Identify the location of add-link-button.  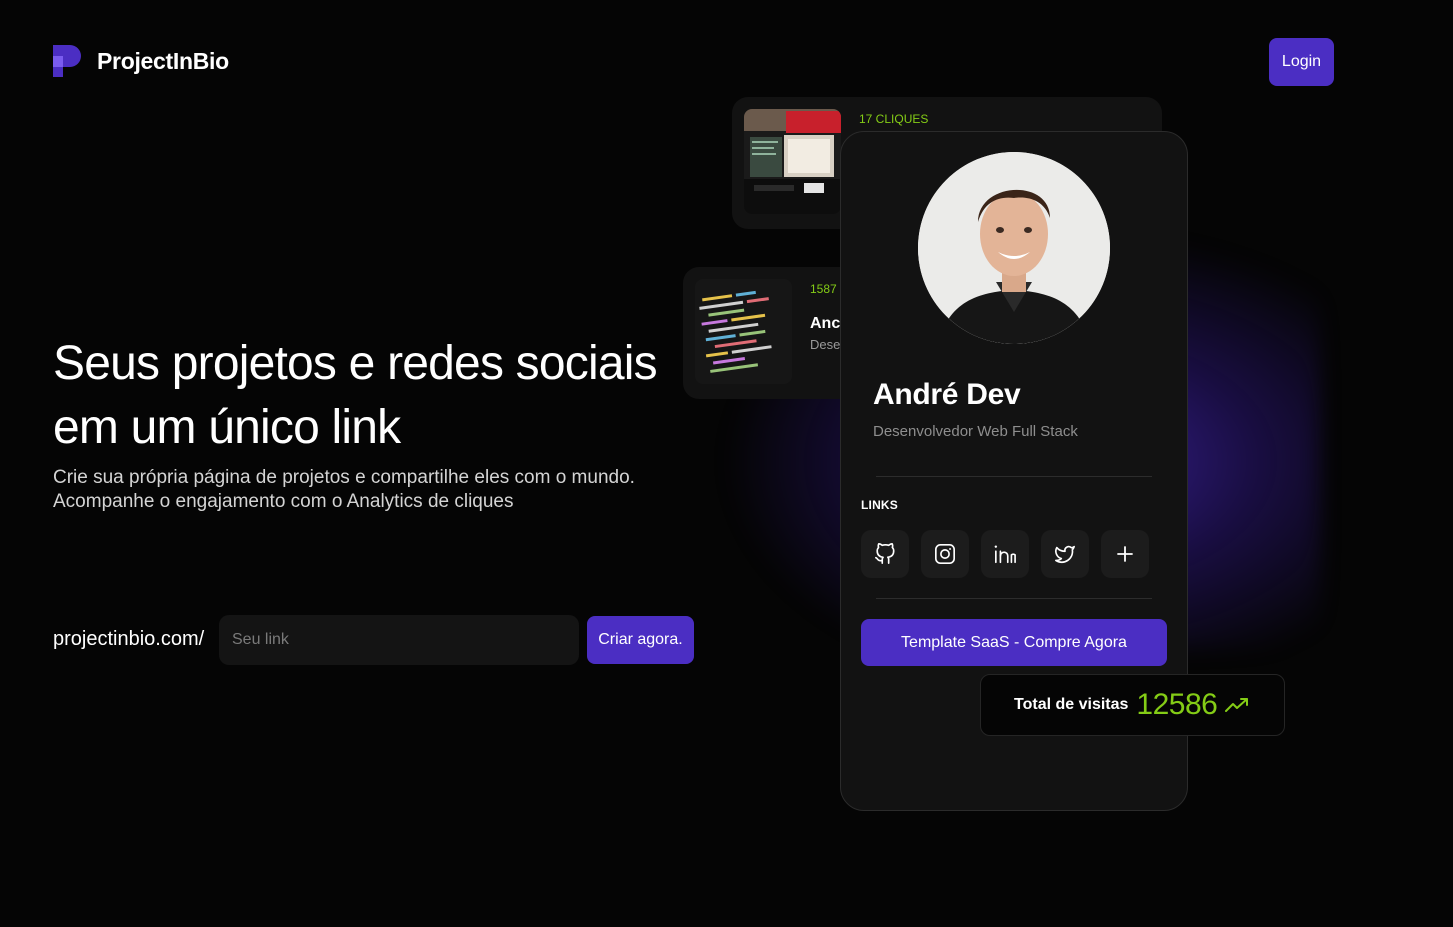
(1125, 554).